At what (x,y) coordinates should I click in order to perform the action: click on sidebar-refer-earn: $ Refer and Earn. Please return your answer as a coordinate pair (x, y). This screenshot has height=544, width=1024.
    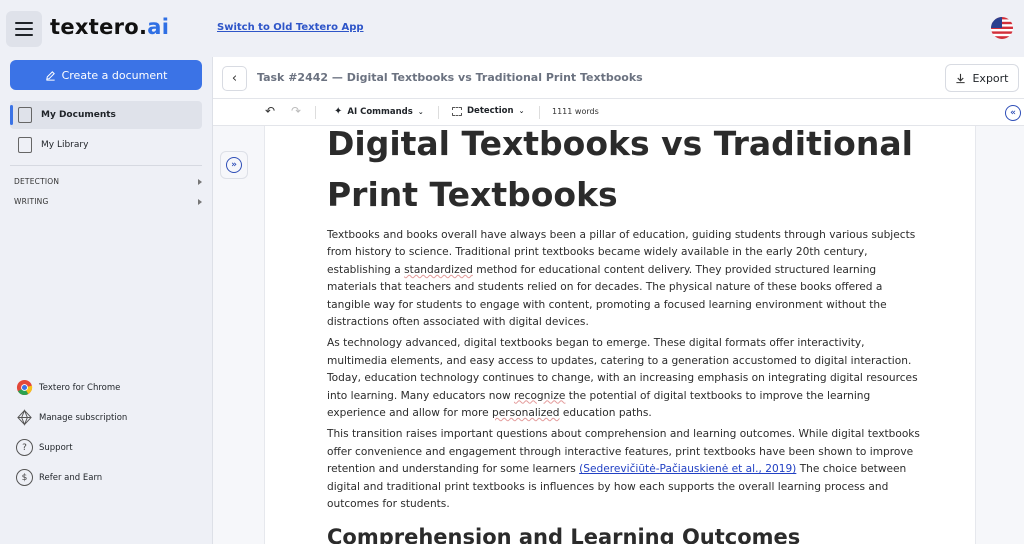
    Looking at the image, I should click on (59, 477).